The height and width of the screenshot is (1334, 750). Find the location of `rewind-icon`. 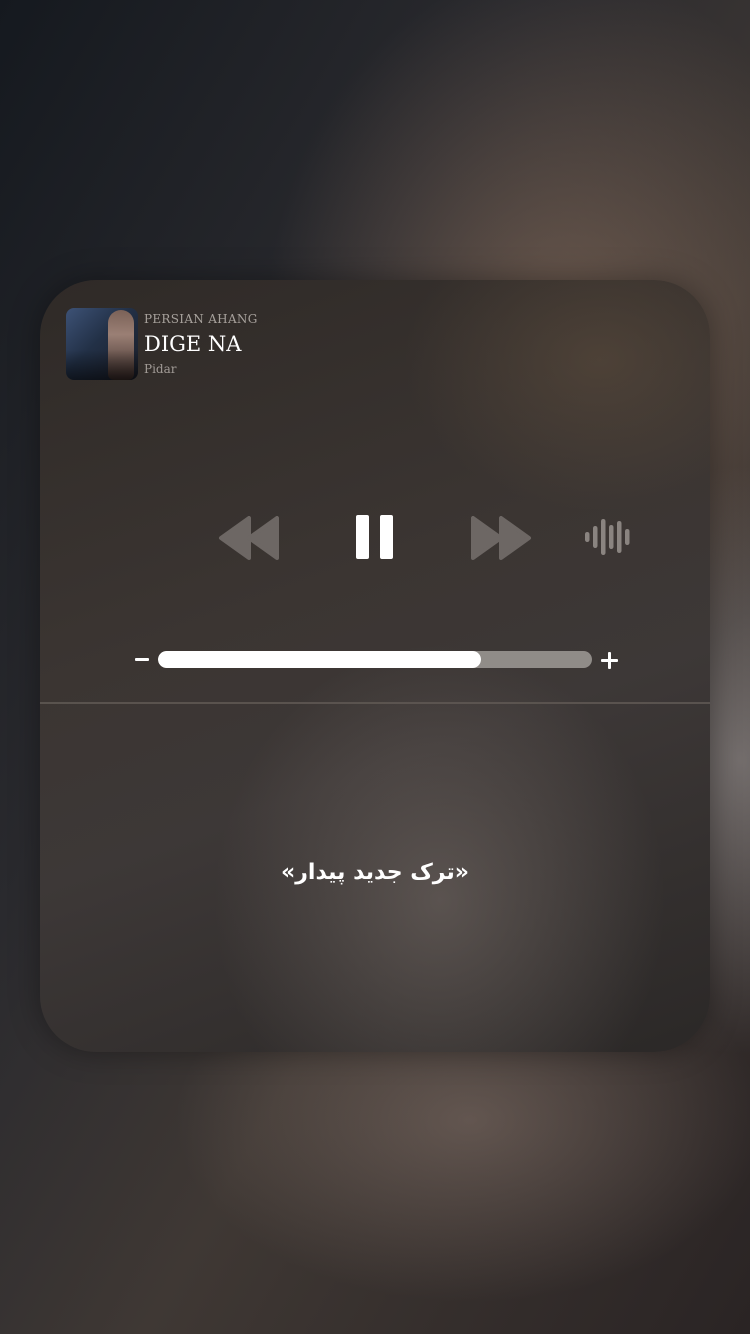

rewind-icon is located at coordinates (249, 538).